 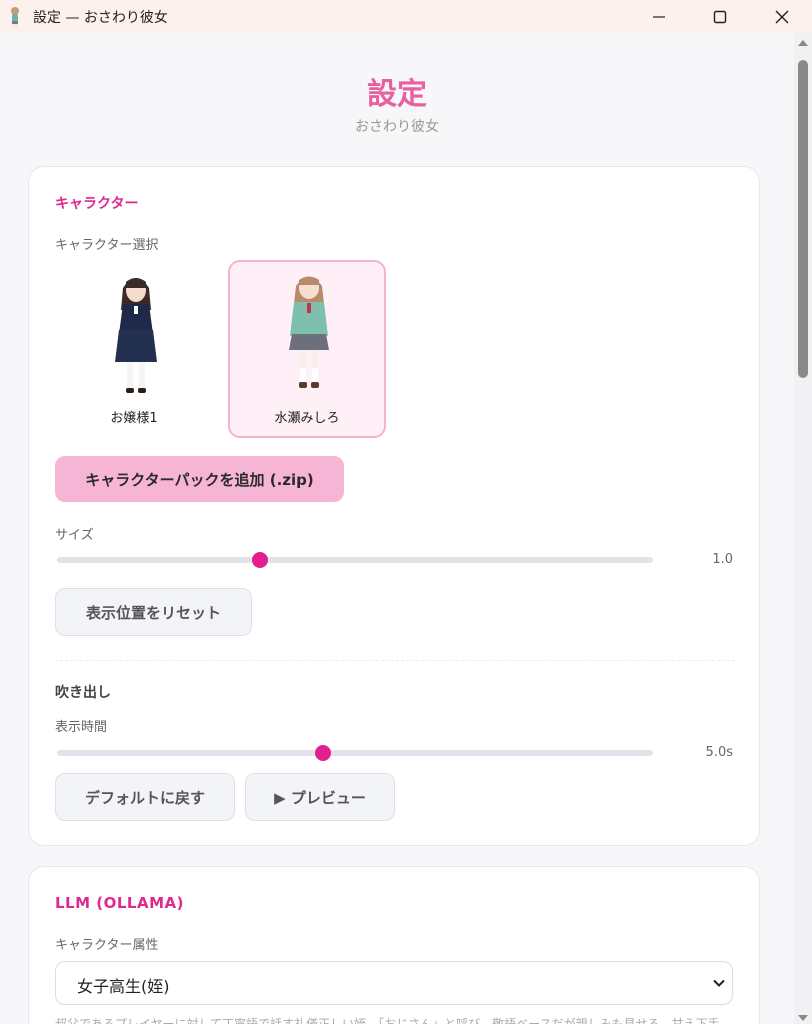 What do you see at coordinates (307, 418) in the screenshot?
I see `character-name: 水瀬みしろ` at bounding box center [307, 418].